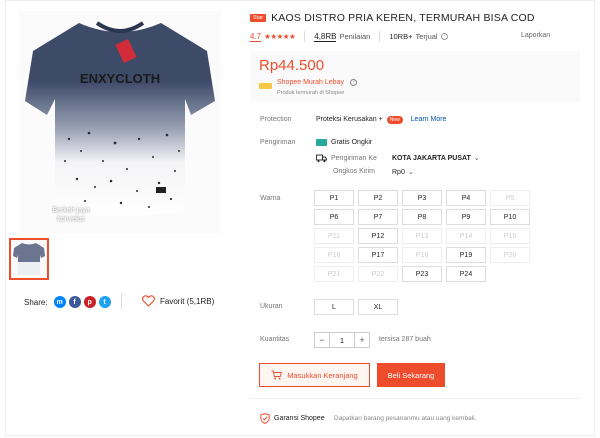 This screenshot has height=438, width=600. What do you see at coordinates (431, 158) in the screenshot?
I see `ship-to-value: KOTA JAKARTA PUSAT` at bounding box center [431, 158].